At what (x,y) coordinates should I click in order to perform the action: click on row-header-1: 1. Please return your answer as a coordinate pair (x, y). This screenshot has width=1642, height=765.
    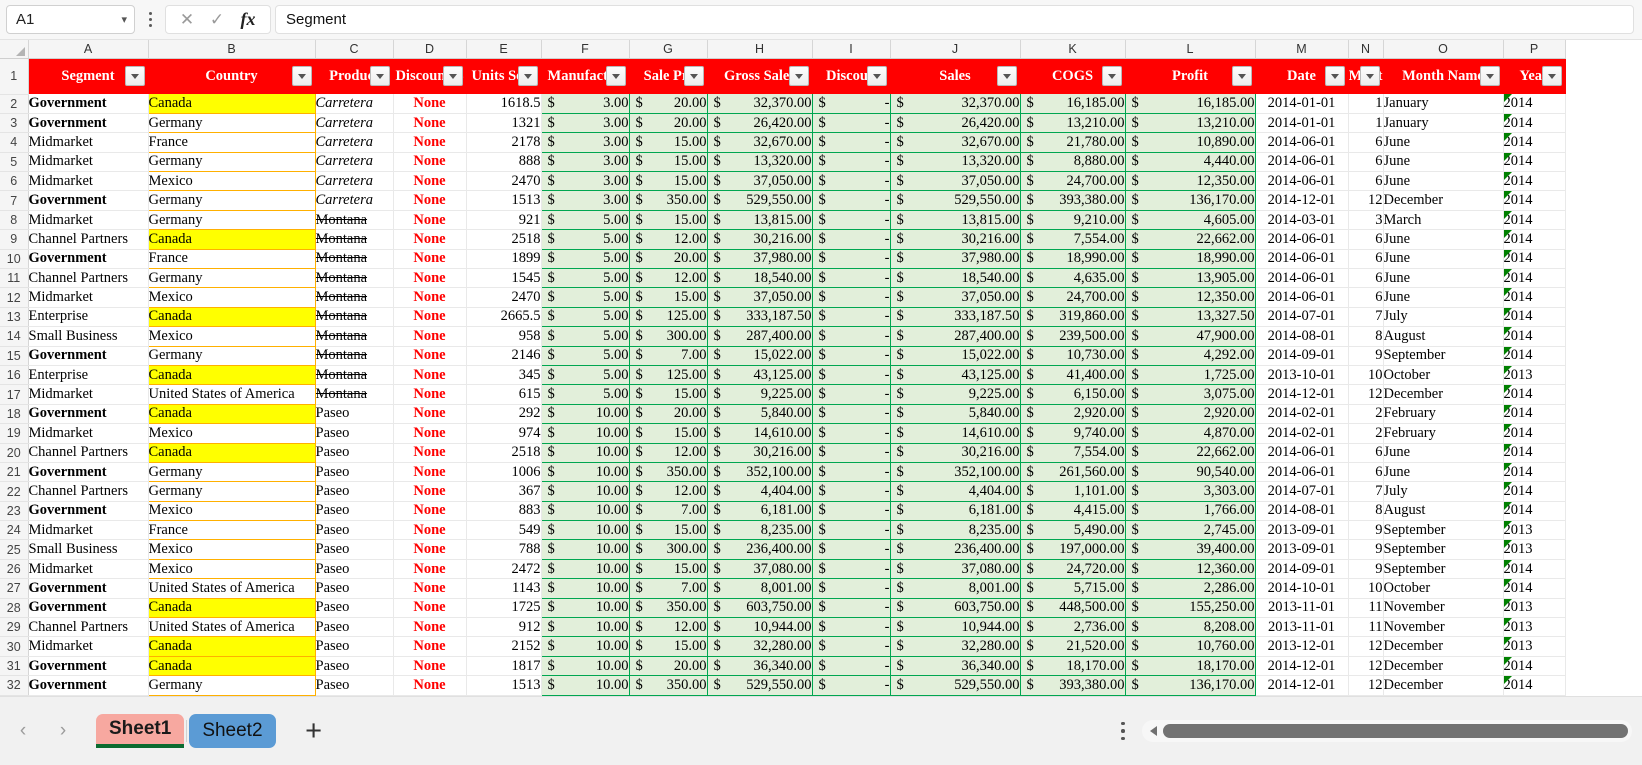
    Looking at the image, I should click on (14, 76).